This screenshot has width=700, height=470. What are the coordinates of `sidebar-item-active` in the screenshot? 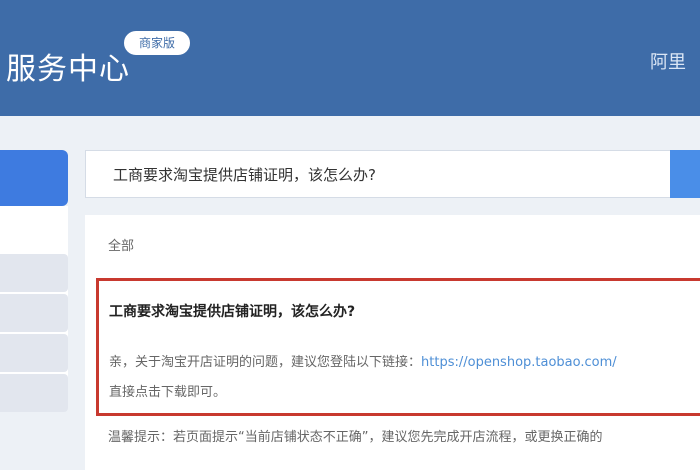 It's located at (34, 178).